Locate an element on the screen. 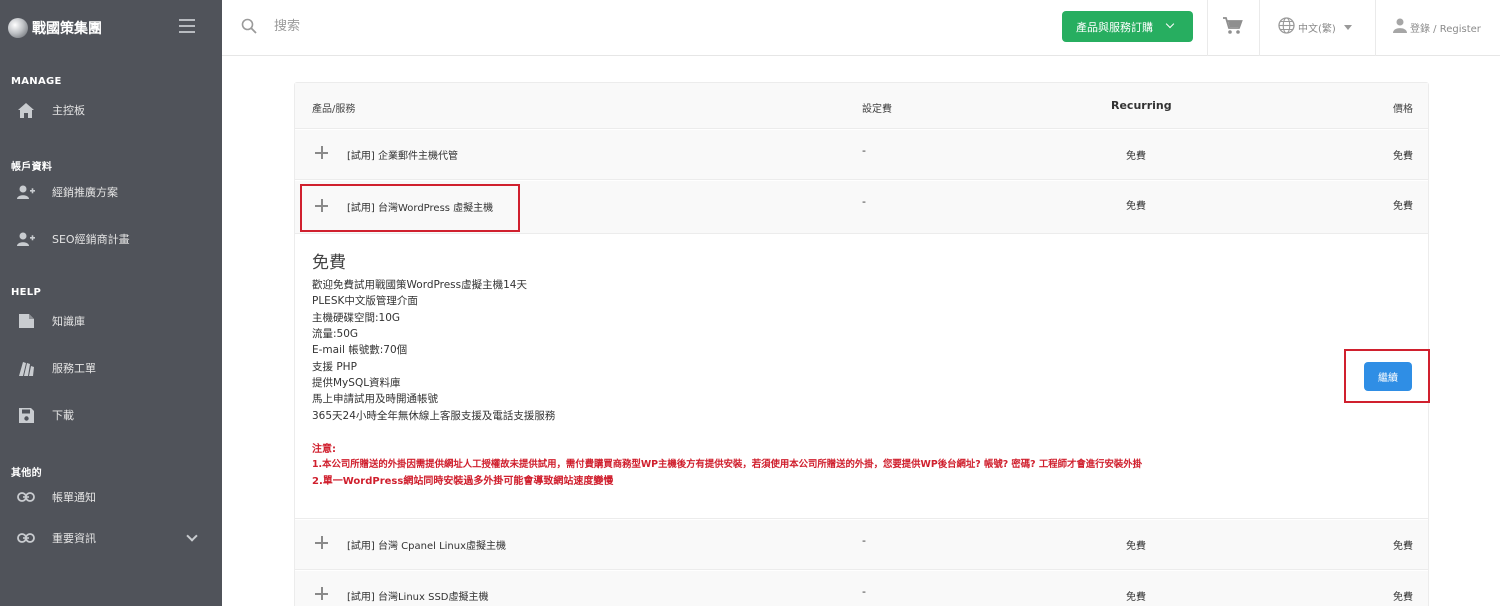  feature-item: 歡迎免費試用戰國策WordPress虛擬主機14天 is located at coordinates (419, 285).